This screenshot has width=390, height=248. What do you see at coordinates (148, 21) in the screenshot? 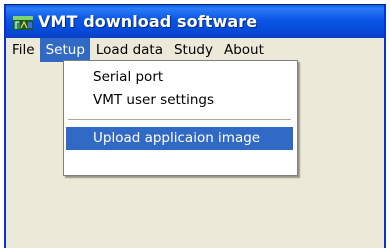
I see `window-title: VMT download software` at bounding box center [148, 21].